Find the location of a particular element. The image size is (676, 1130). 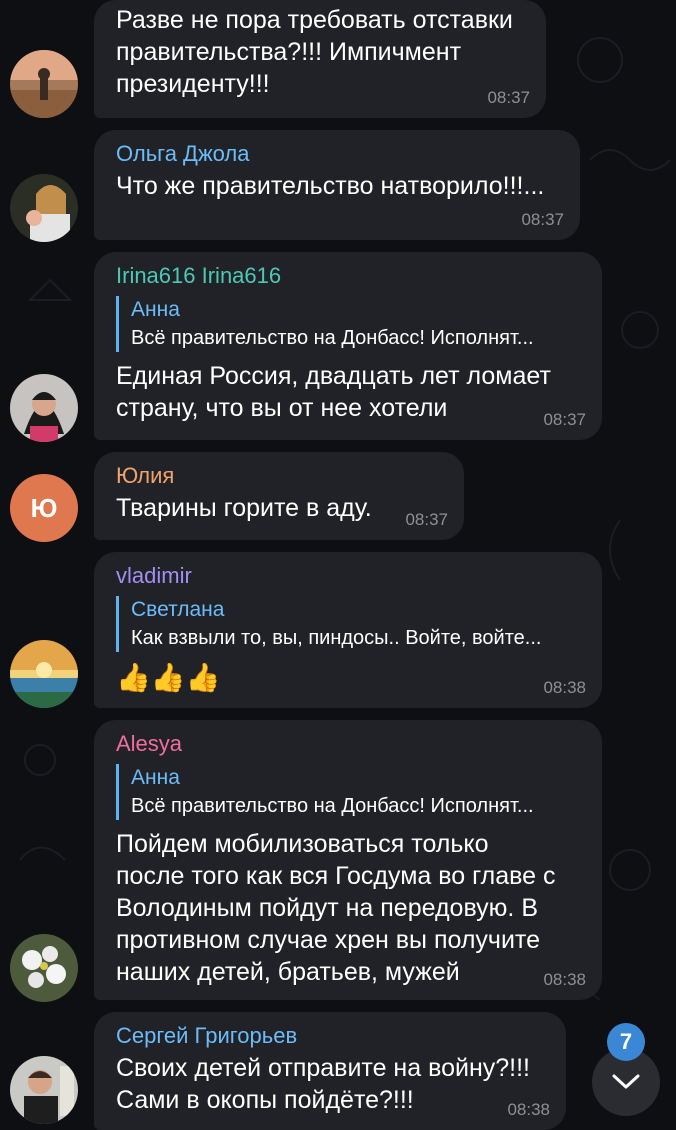

reply-author: Светлана is located at coordinates (178, 609).